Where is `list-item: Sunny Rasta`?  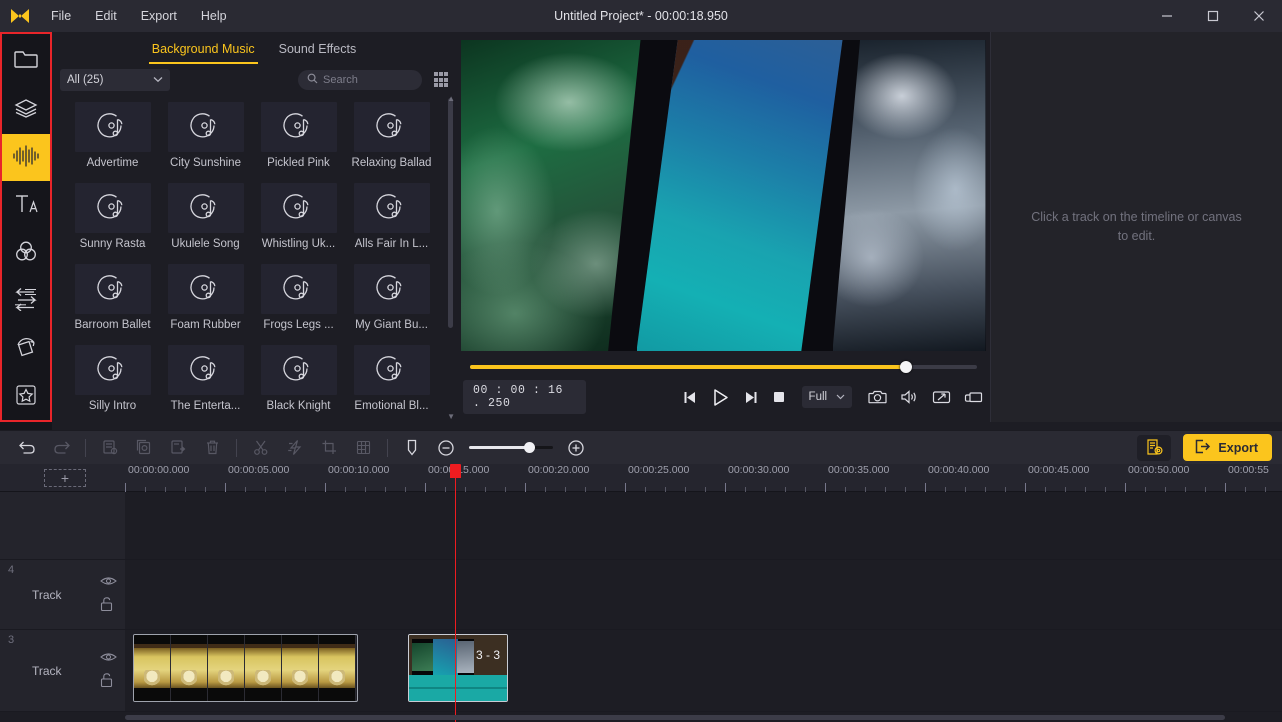 list-item: Sunny Rasta is located at coordinates (112, 223).